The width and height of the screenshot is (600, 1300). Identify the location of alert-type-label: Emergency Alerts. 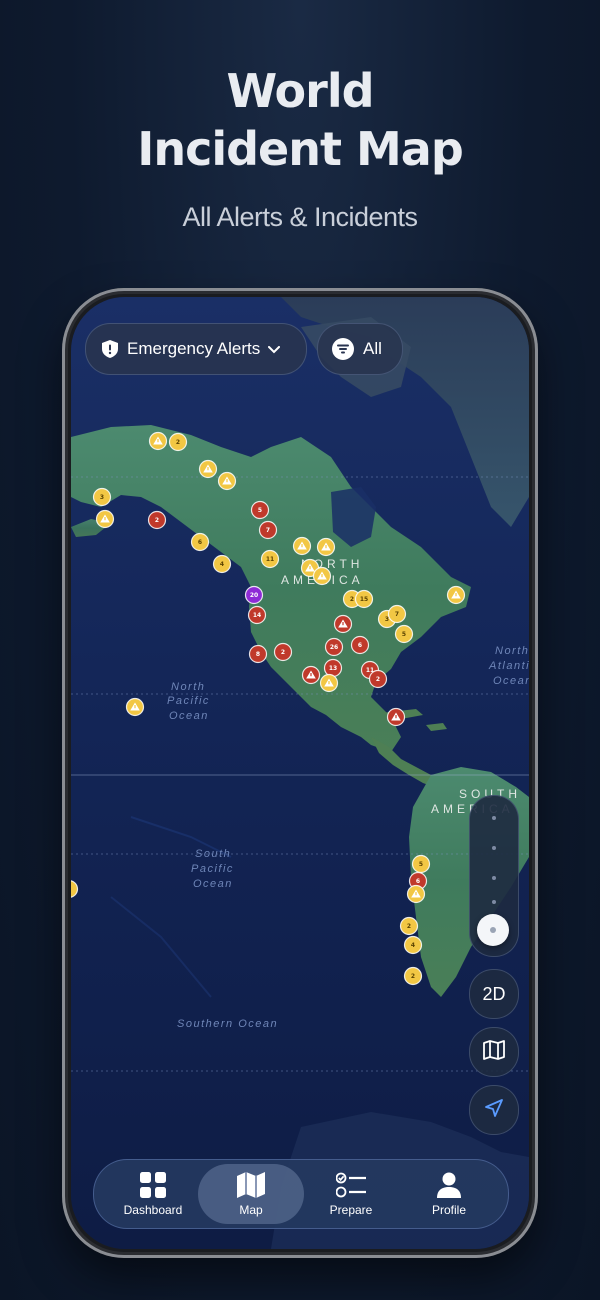
(194, 348).